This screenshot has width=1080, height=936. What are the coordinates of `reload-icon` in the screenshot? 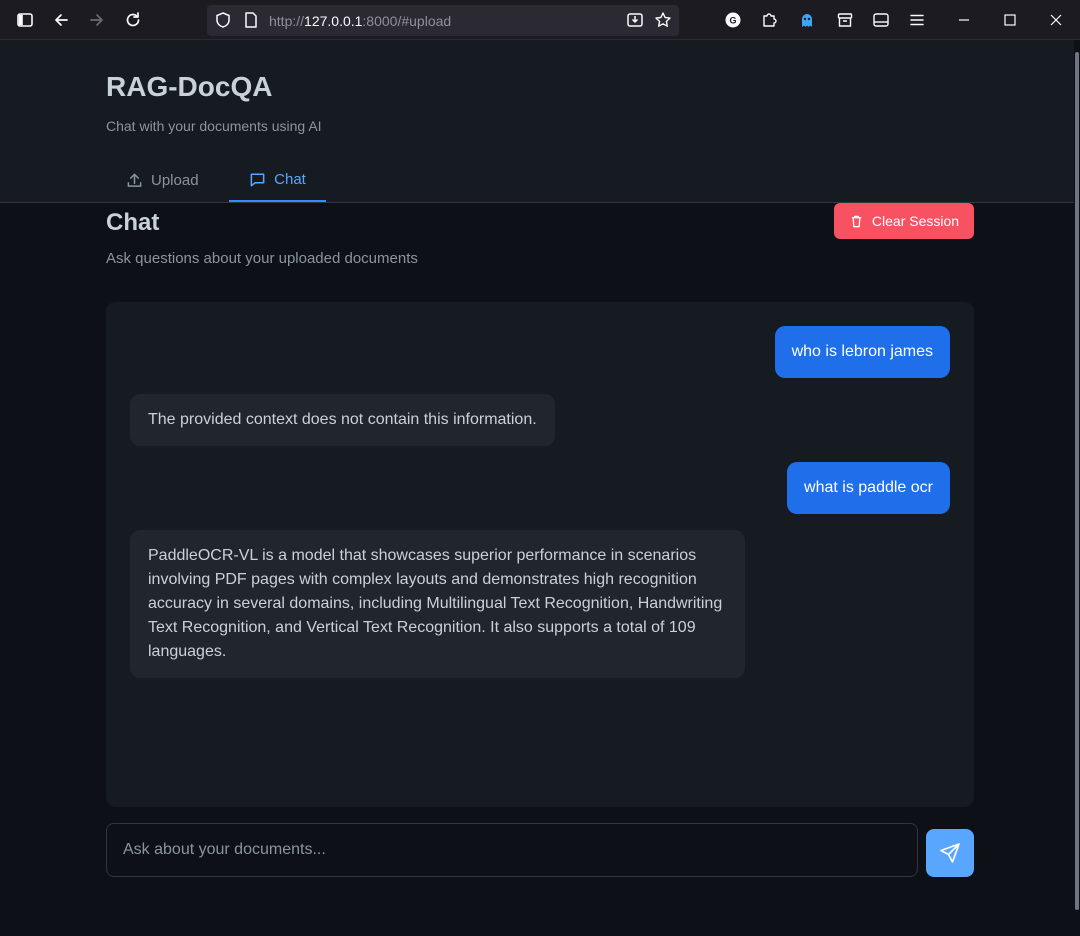 It's located at (133, 20).